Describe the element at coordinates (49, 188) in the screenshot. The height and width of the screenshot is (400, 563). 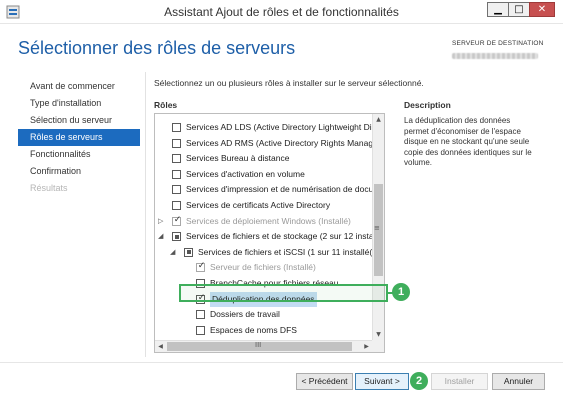
I see `nav-step-item: Résultats` at that location.